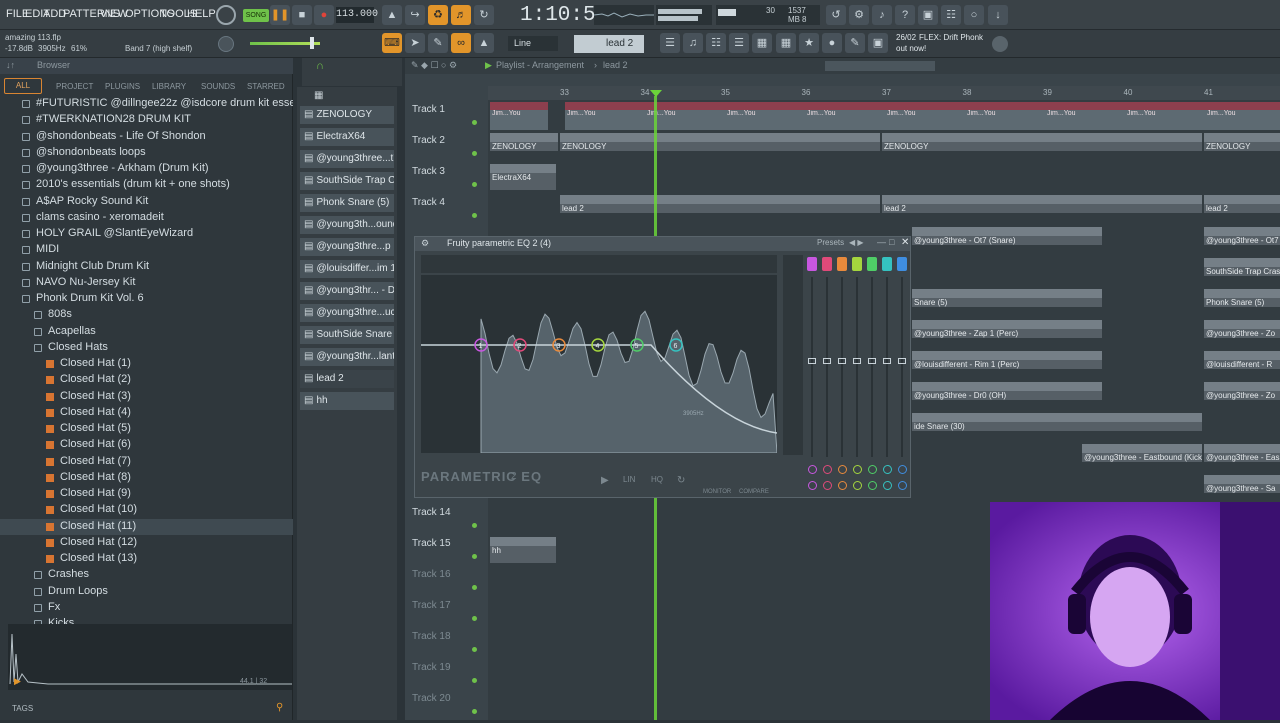  I want to click on eq-reset-icon: ↻, so click(681, 480).